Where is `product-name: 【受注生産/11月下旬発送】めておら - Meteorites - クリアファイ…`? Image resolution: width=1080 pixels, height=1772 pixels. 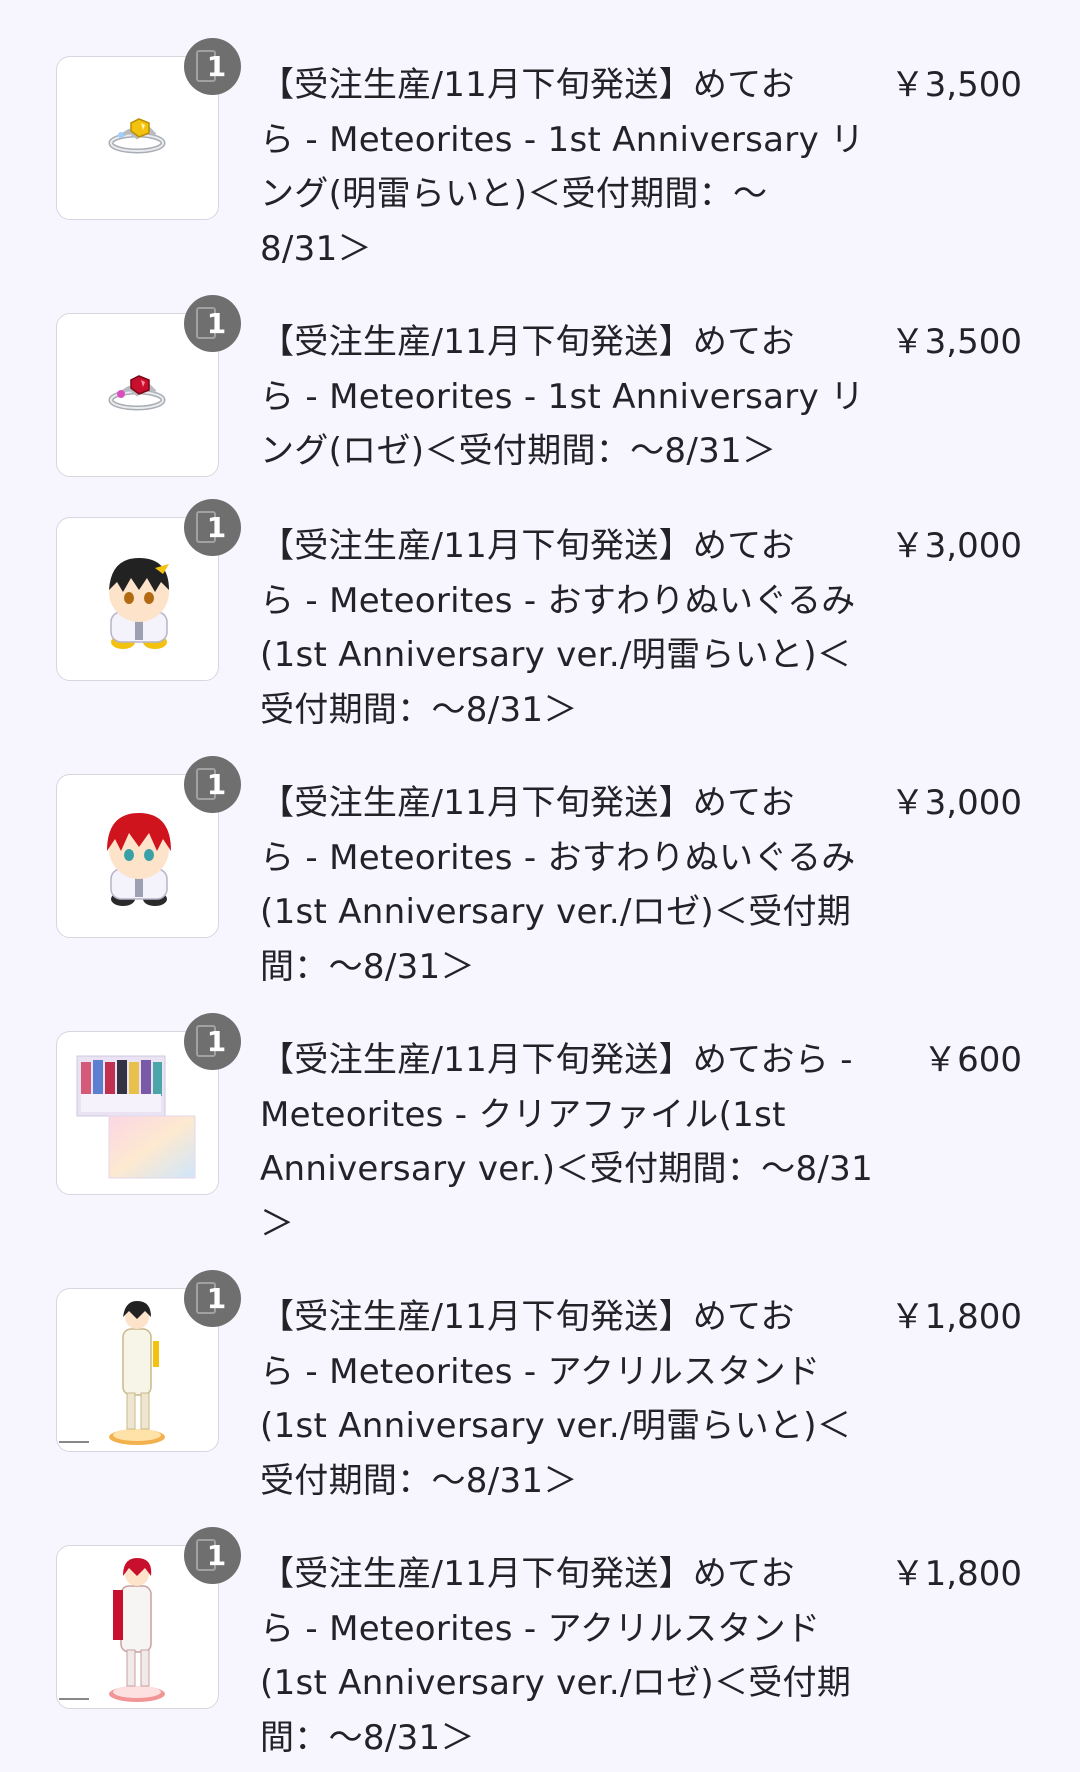
product-name: 【受注生産/11月下旬発送】めておら - Meteorites - クリアファイ… is located at coordinates (566, 1142).